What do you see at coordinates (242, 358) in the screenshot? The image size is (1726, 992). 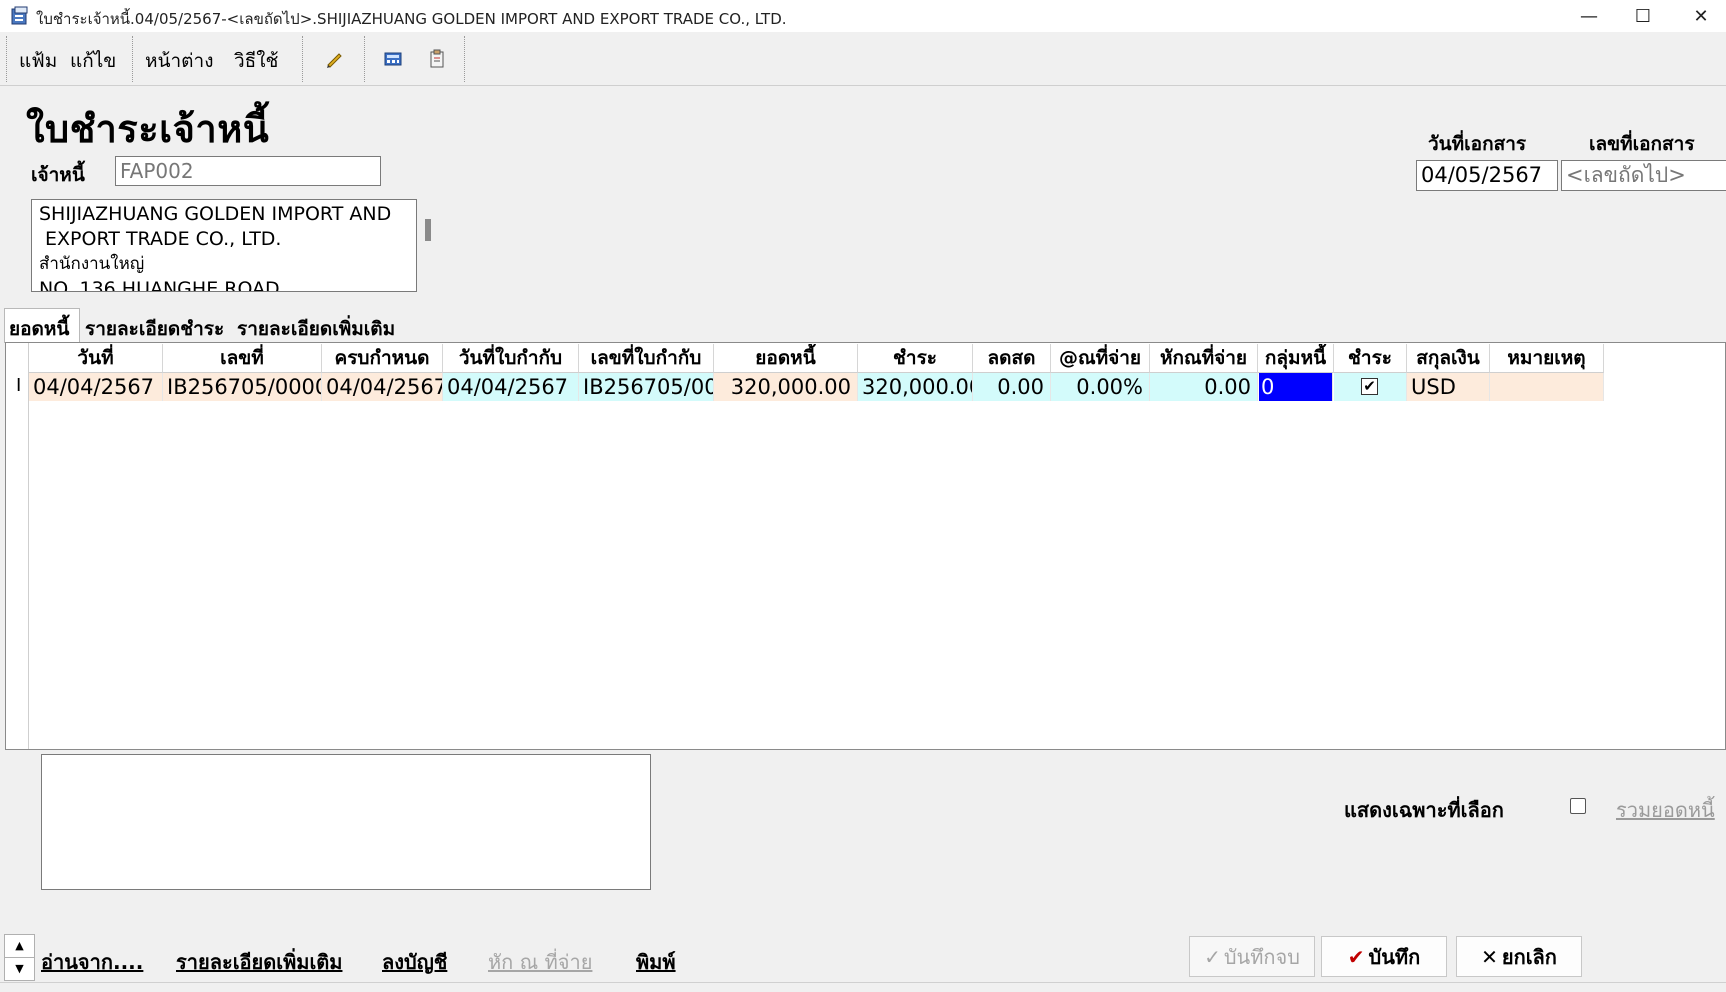 I see `col-number: เลขที่` at bounding box center [242, 358].